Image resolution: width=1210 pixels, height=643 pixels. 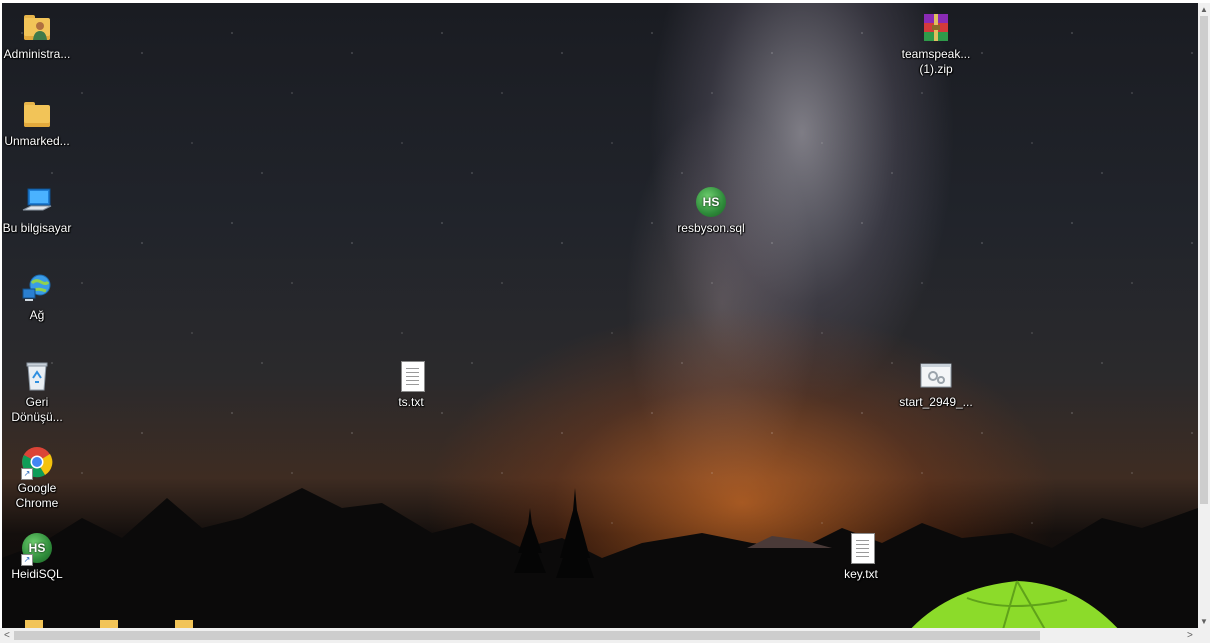 What do you see at coordinates (861, 574) in the screenshot?
I see `icon-label: key.txt` at bounding box center [861, 574].